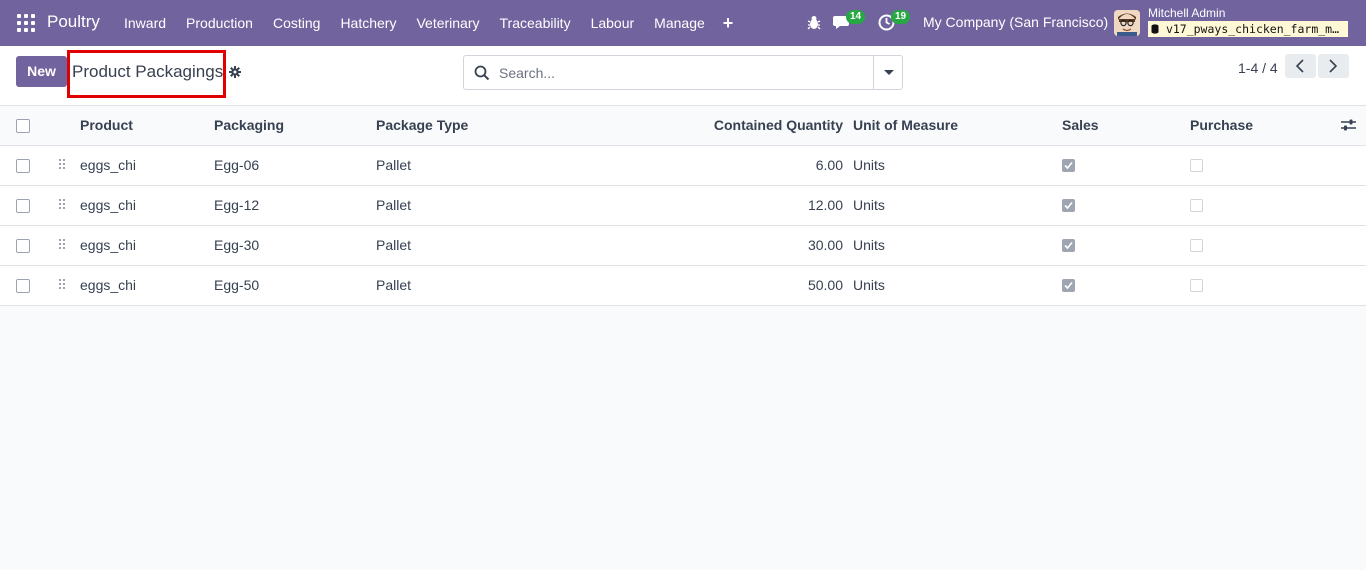 This screenshot has width=1366, height=570. Describe the element at coordinates (728, 23) in the screenshot. I see `add-menu-button: +` at that location.